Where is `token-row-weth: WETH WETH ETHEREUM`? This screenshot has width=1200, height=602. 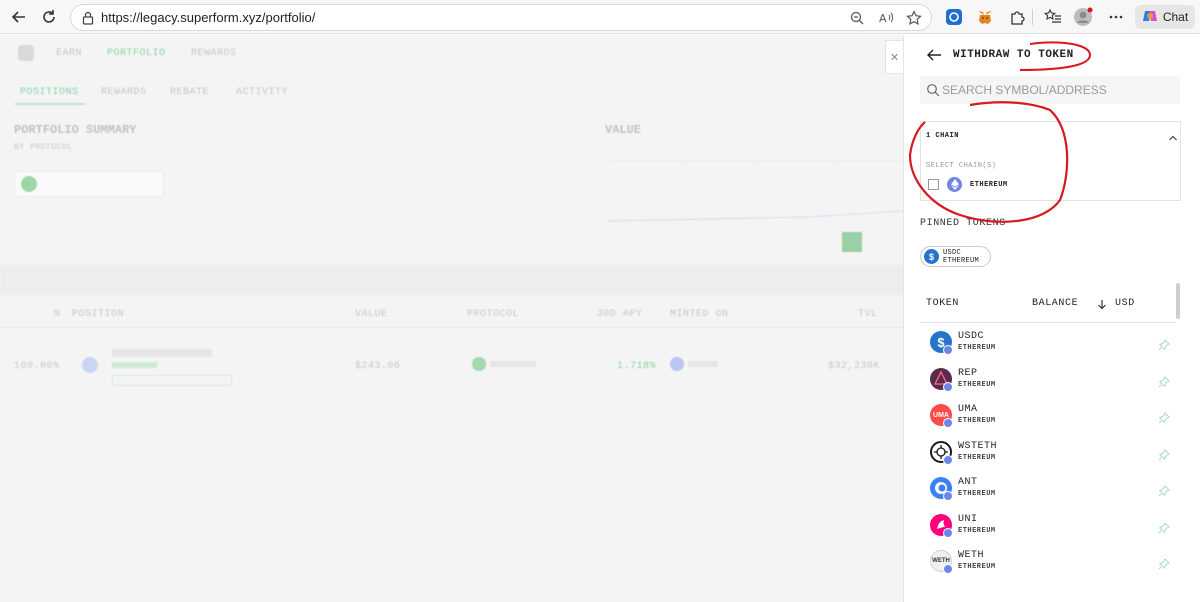 token-row-weth: WETH WETH ETHEREUM is located at coordinates (1048, 564).